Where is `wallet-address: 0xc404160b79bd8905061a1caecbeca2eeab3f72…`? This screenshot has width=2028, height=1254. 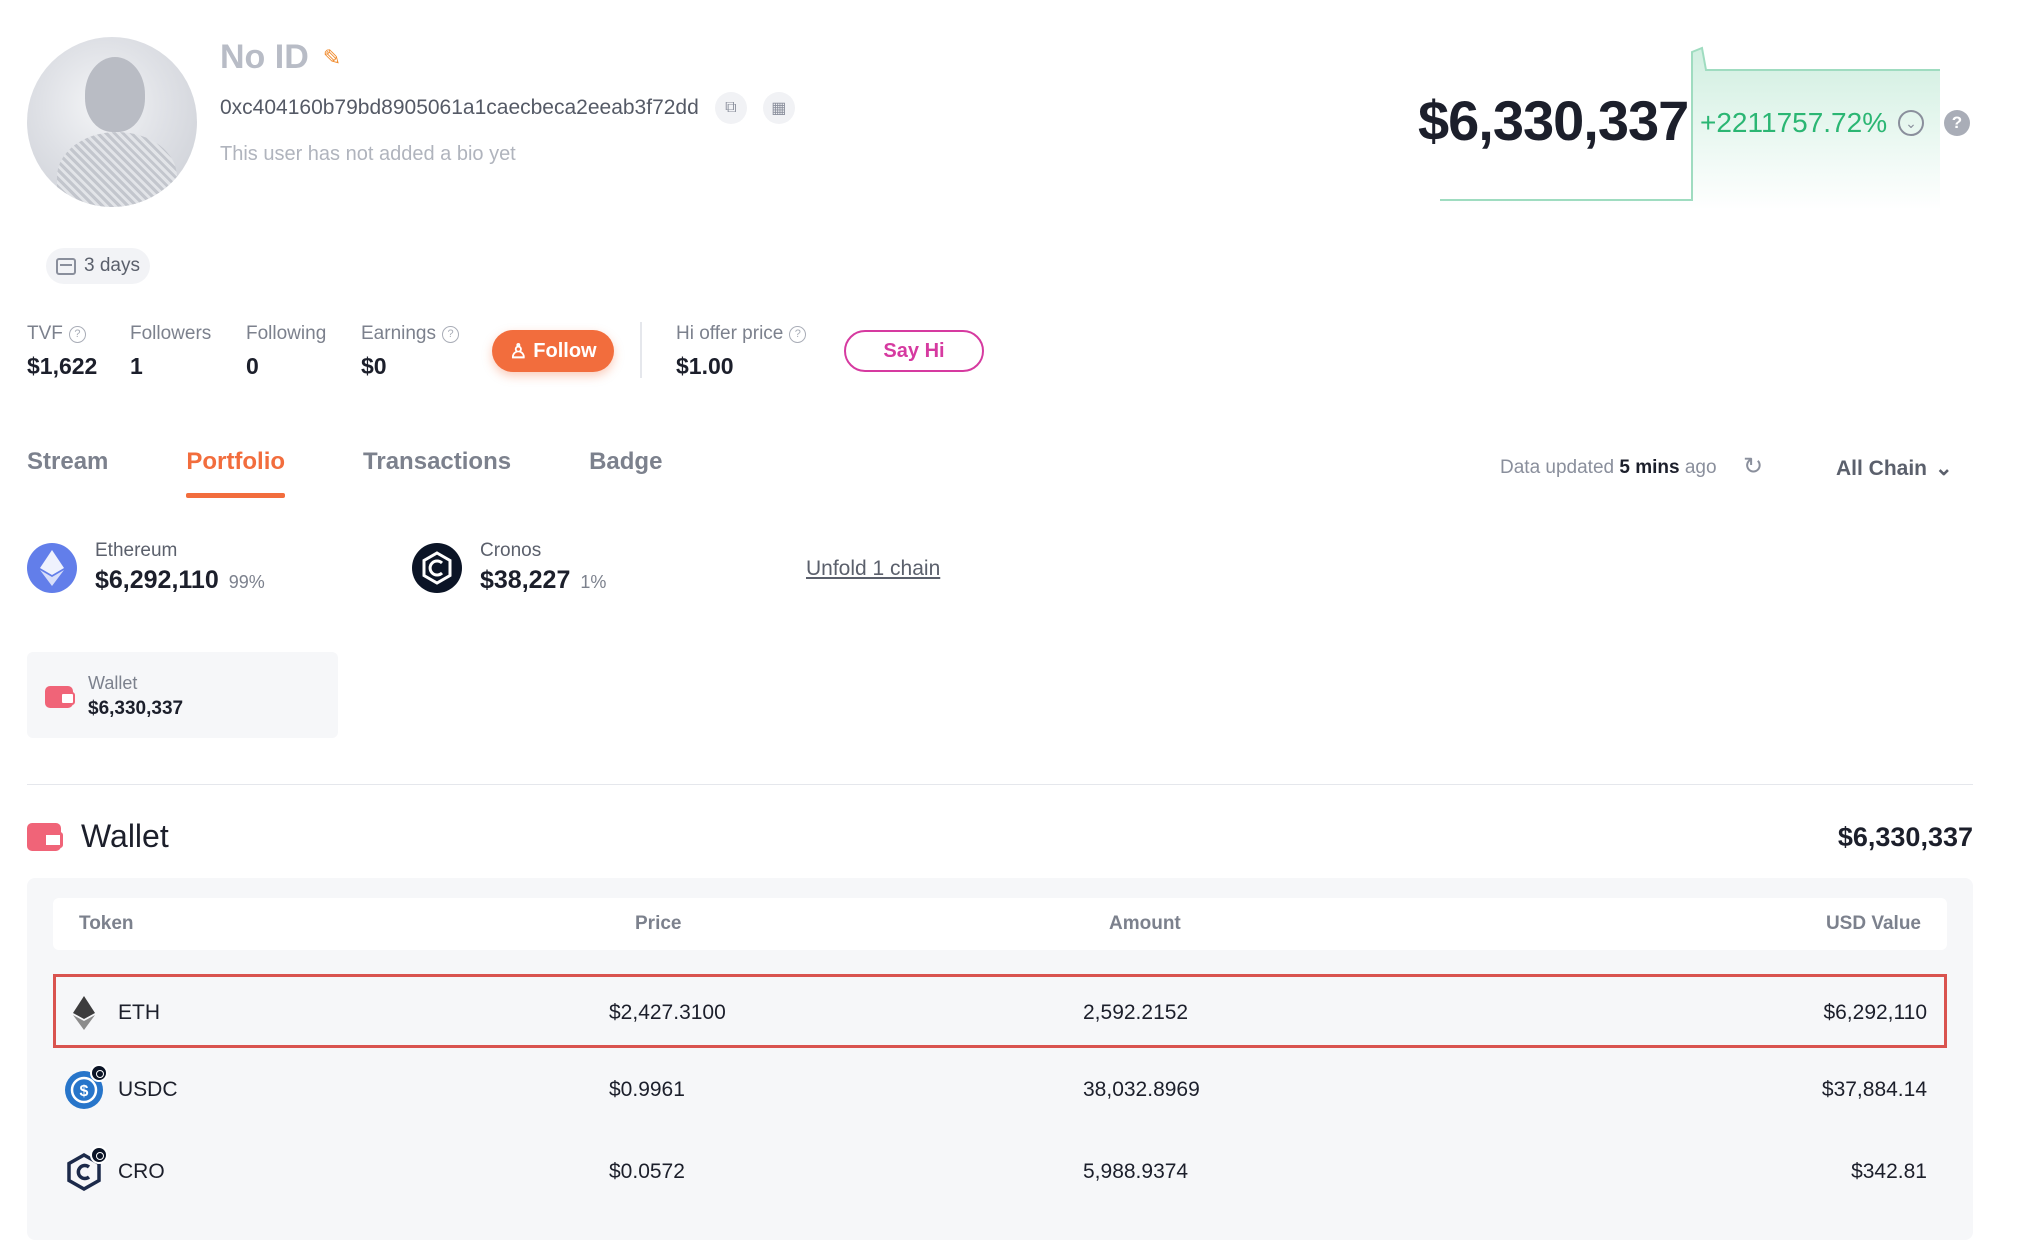 wallet-address: 0xc404160b79bd8905061a1caecbeca2eeab3f72… is located at coordinates (459, 107).